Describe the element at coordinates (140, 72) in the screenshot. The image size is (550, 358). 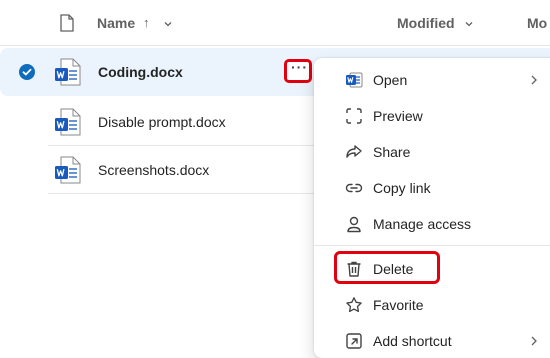
I see `file-name: Coding.docx` at that location.